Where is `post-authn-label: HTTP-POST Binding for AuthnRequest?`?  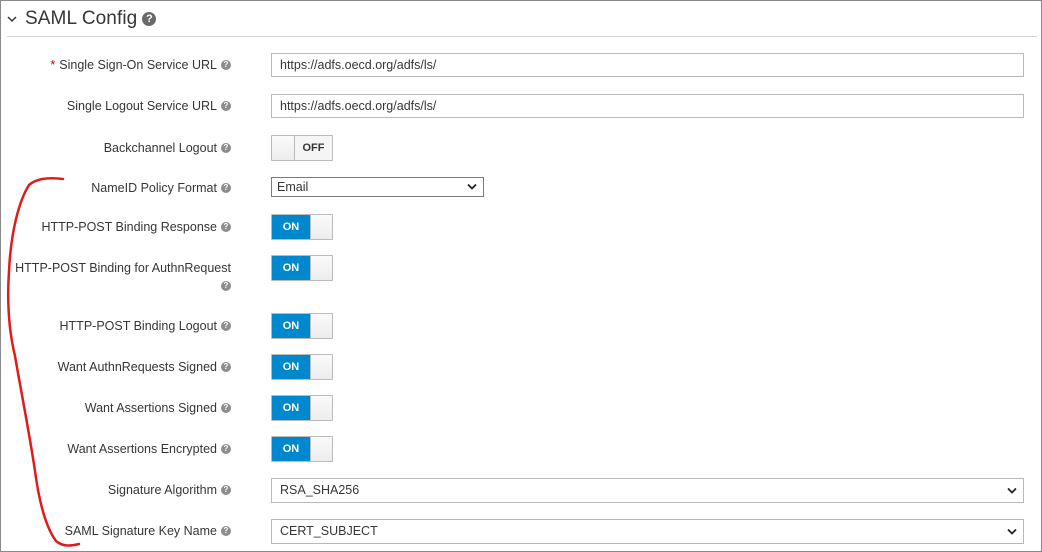 post-authn-label: HTTP-POST Binding for AuthnRequest? is located at coordinates (123, 276).